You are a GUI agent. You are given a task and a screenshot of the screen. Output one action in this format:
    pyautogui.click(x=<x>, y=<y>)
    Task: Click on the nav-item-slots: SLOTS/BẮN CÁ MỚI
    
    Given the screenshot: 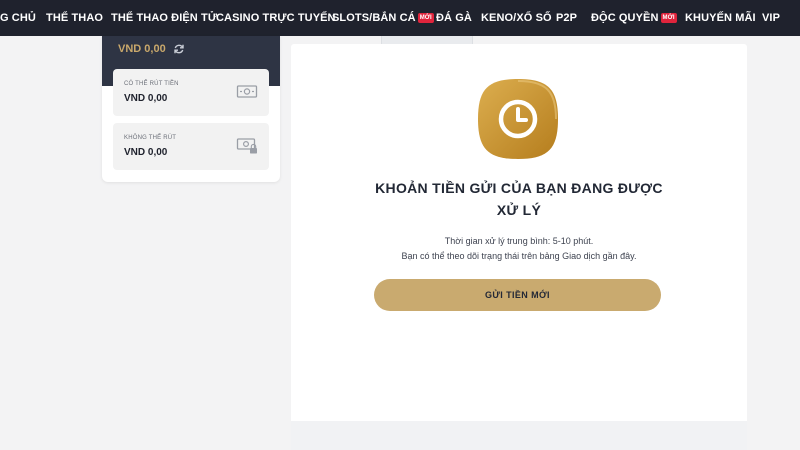 What is the action you would take?
    pyautogui.click(x=383, y=18)
    